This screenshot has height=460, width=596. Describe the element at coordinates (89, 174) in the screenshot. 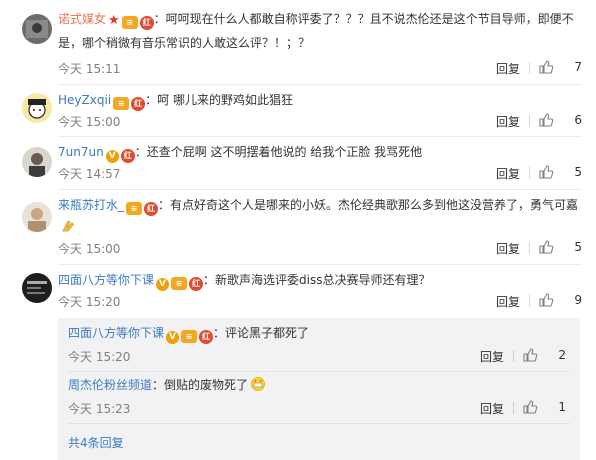

I see `comment-time: 今天 14:57` at that location.